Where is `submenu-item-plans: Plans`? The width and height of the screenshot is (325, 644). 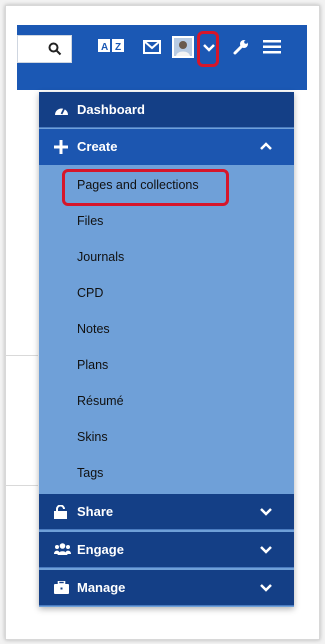 submenu-item-plans: Plans is located at coordinates (92, 365).